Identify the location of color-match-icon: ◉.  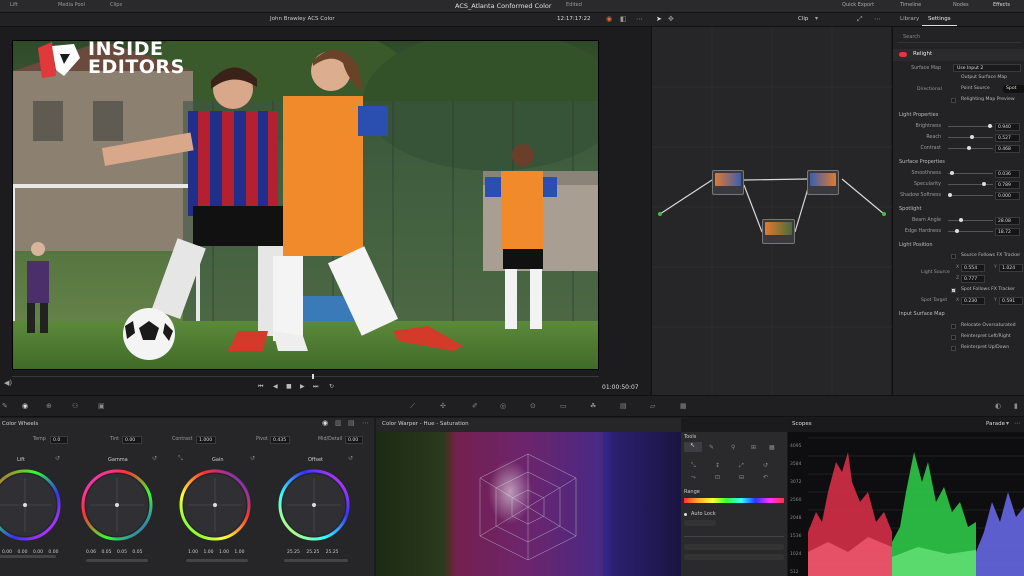
(25, 406).